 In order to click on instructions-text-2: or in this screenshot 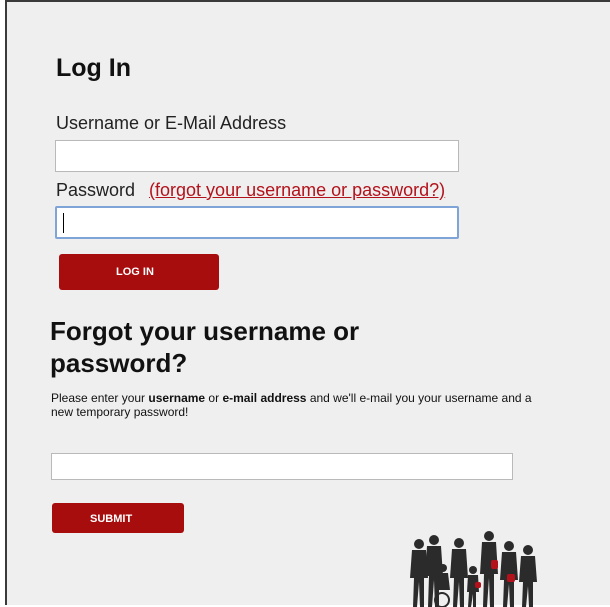, I will do `click(214, 398)`.